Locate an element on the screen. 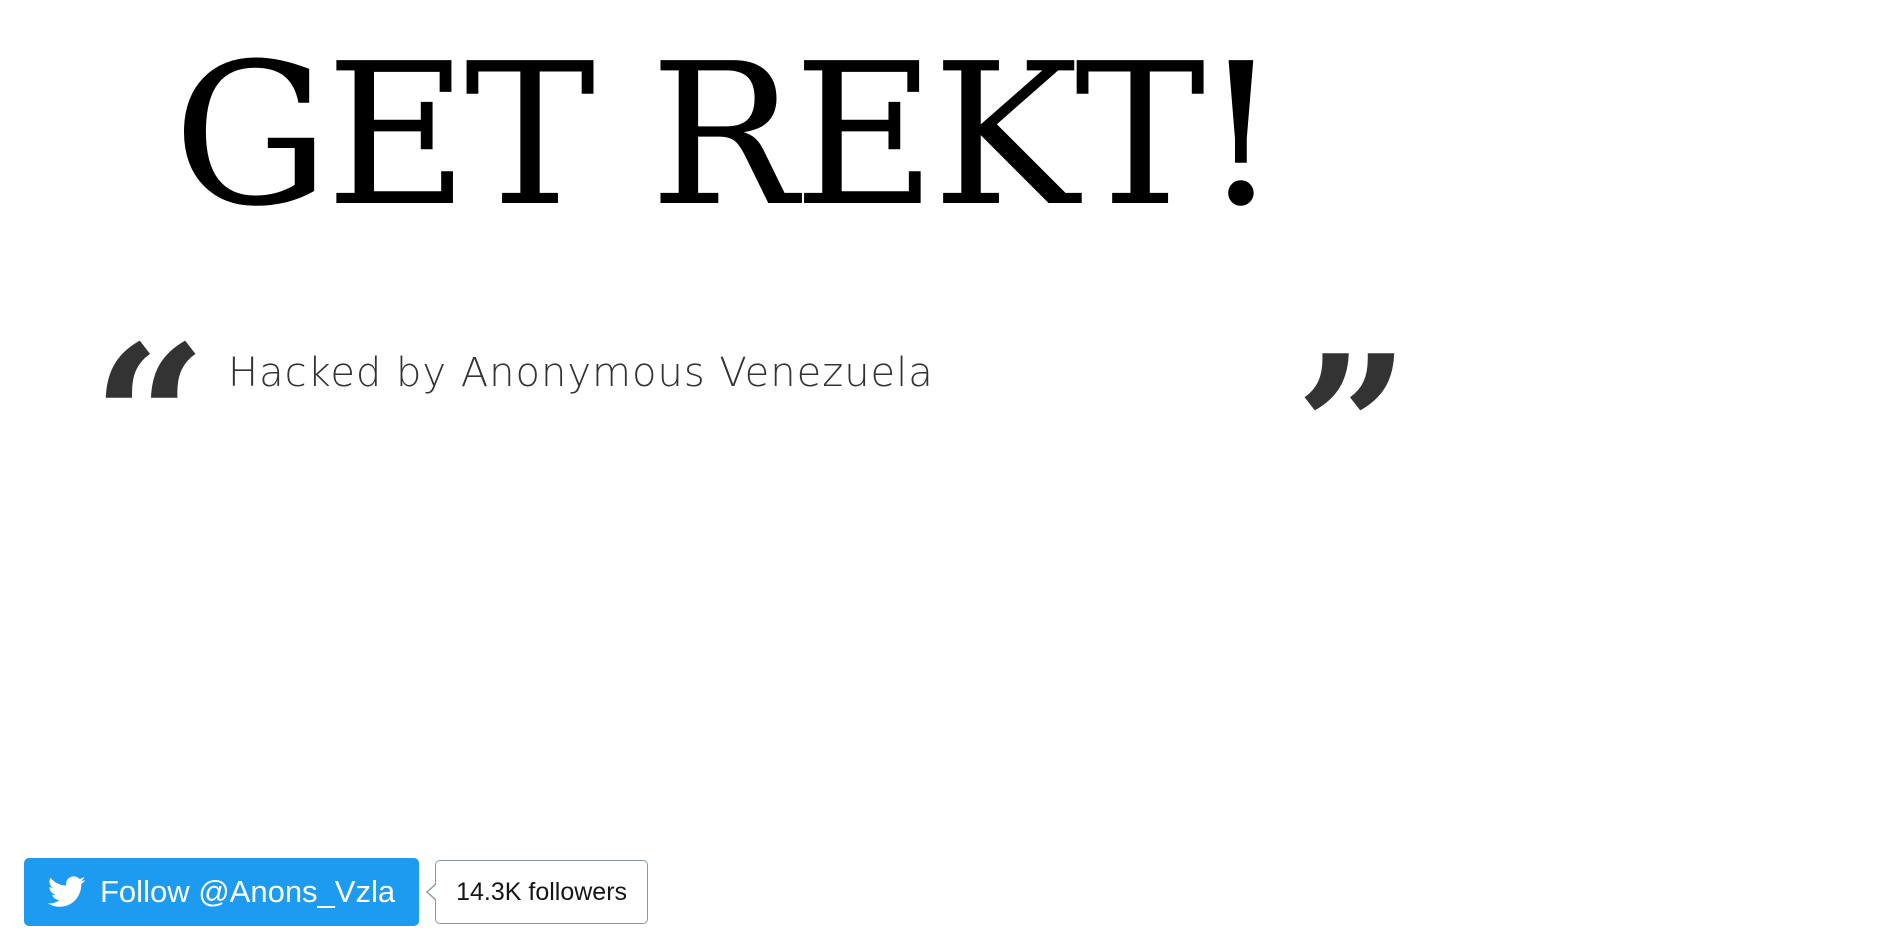 The height and width of the screenshot is (943, 1903). page-headline: GET REKT! is located at coordinates (726, 136).